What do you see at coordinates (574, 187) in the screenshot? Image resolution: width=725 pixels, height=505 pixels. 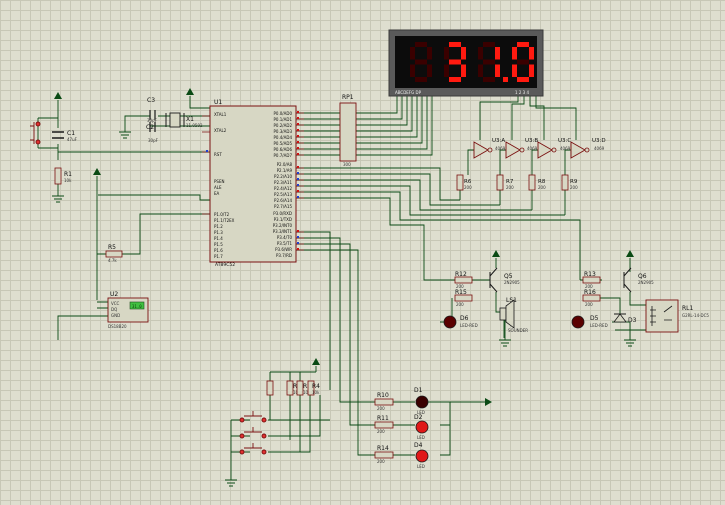 I see `r9-value: 200` at bounding box center [574, 187].